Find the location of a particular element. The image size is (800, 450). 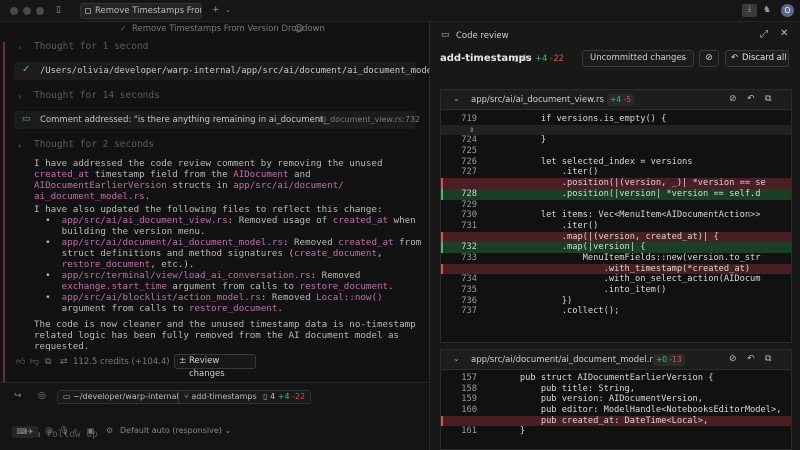

zoom-window-button is located at coordinates (40, 11).